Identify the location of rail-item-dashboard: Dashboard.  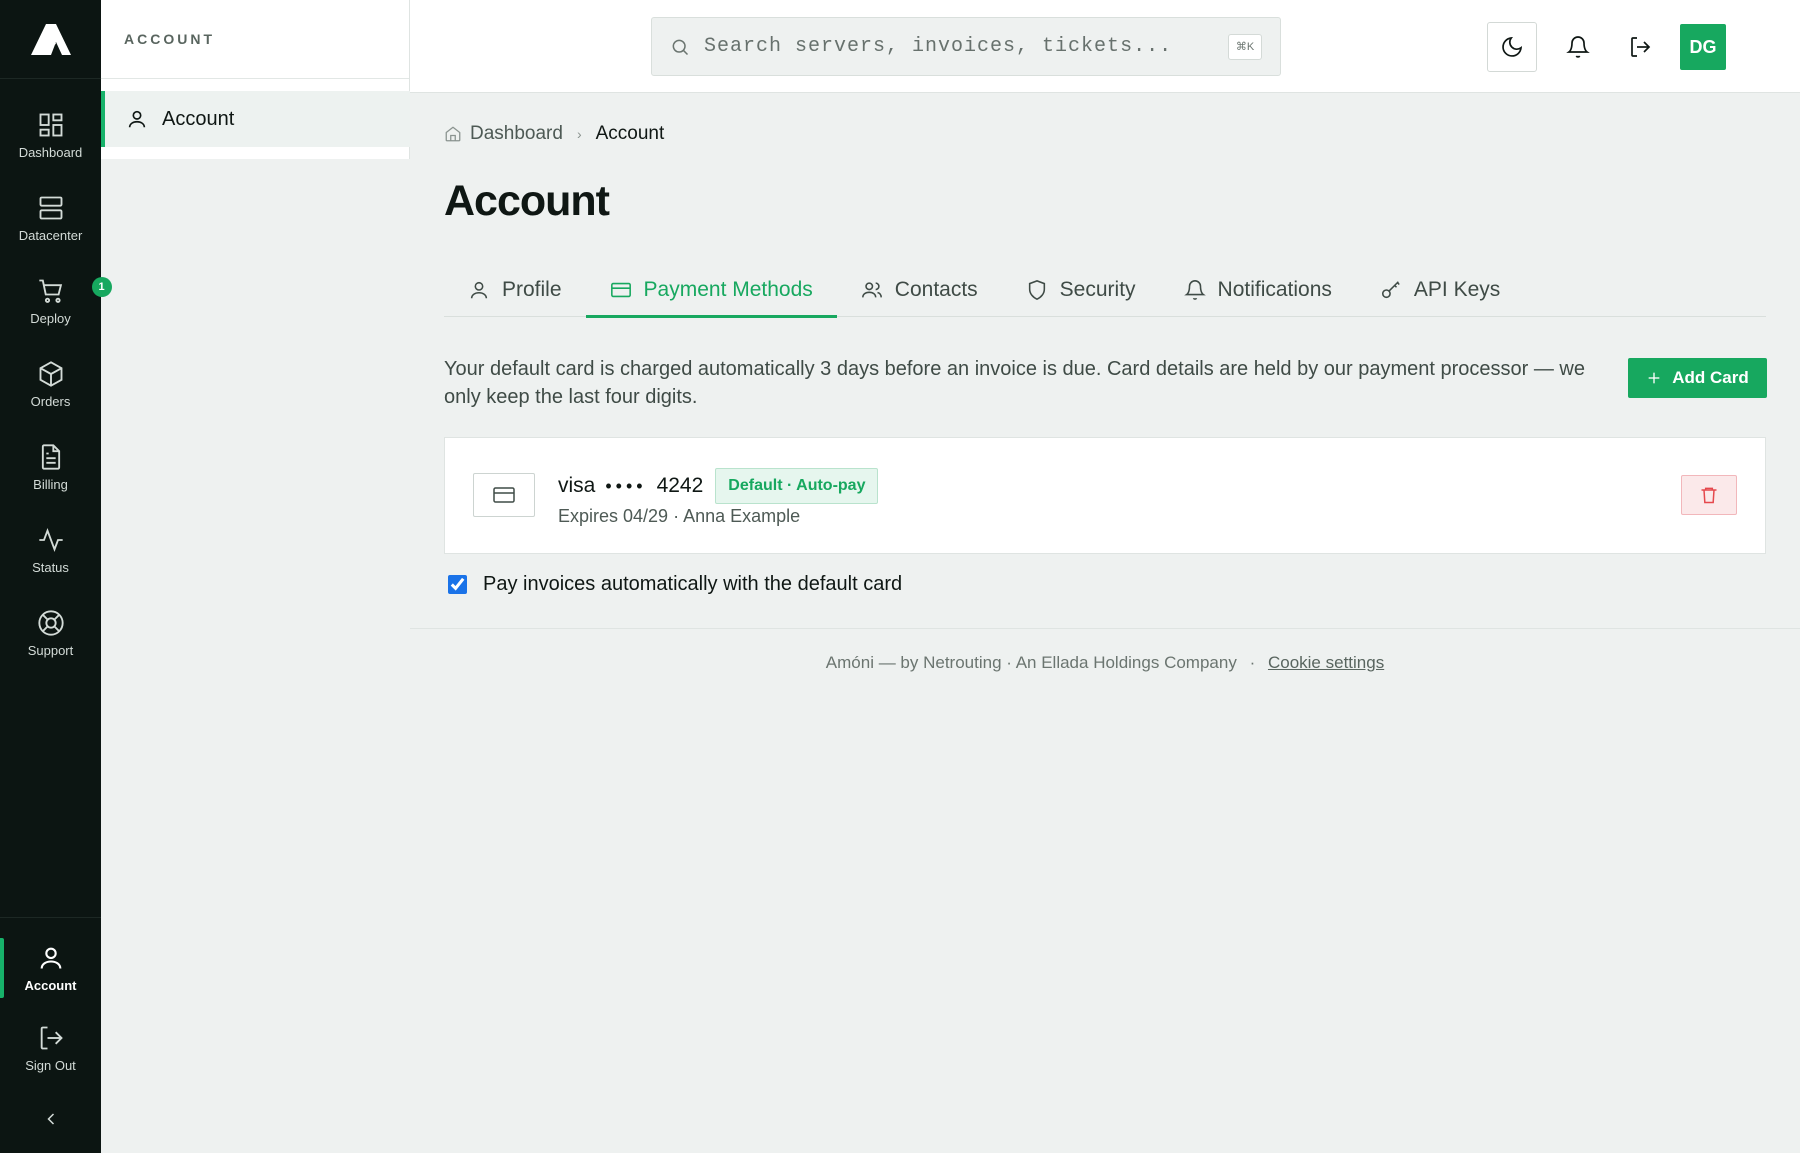
(50, 135).